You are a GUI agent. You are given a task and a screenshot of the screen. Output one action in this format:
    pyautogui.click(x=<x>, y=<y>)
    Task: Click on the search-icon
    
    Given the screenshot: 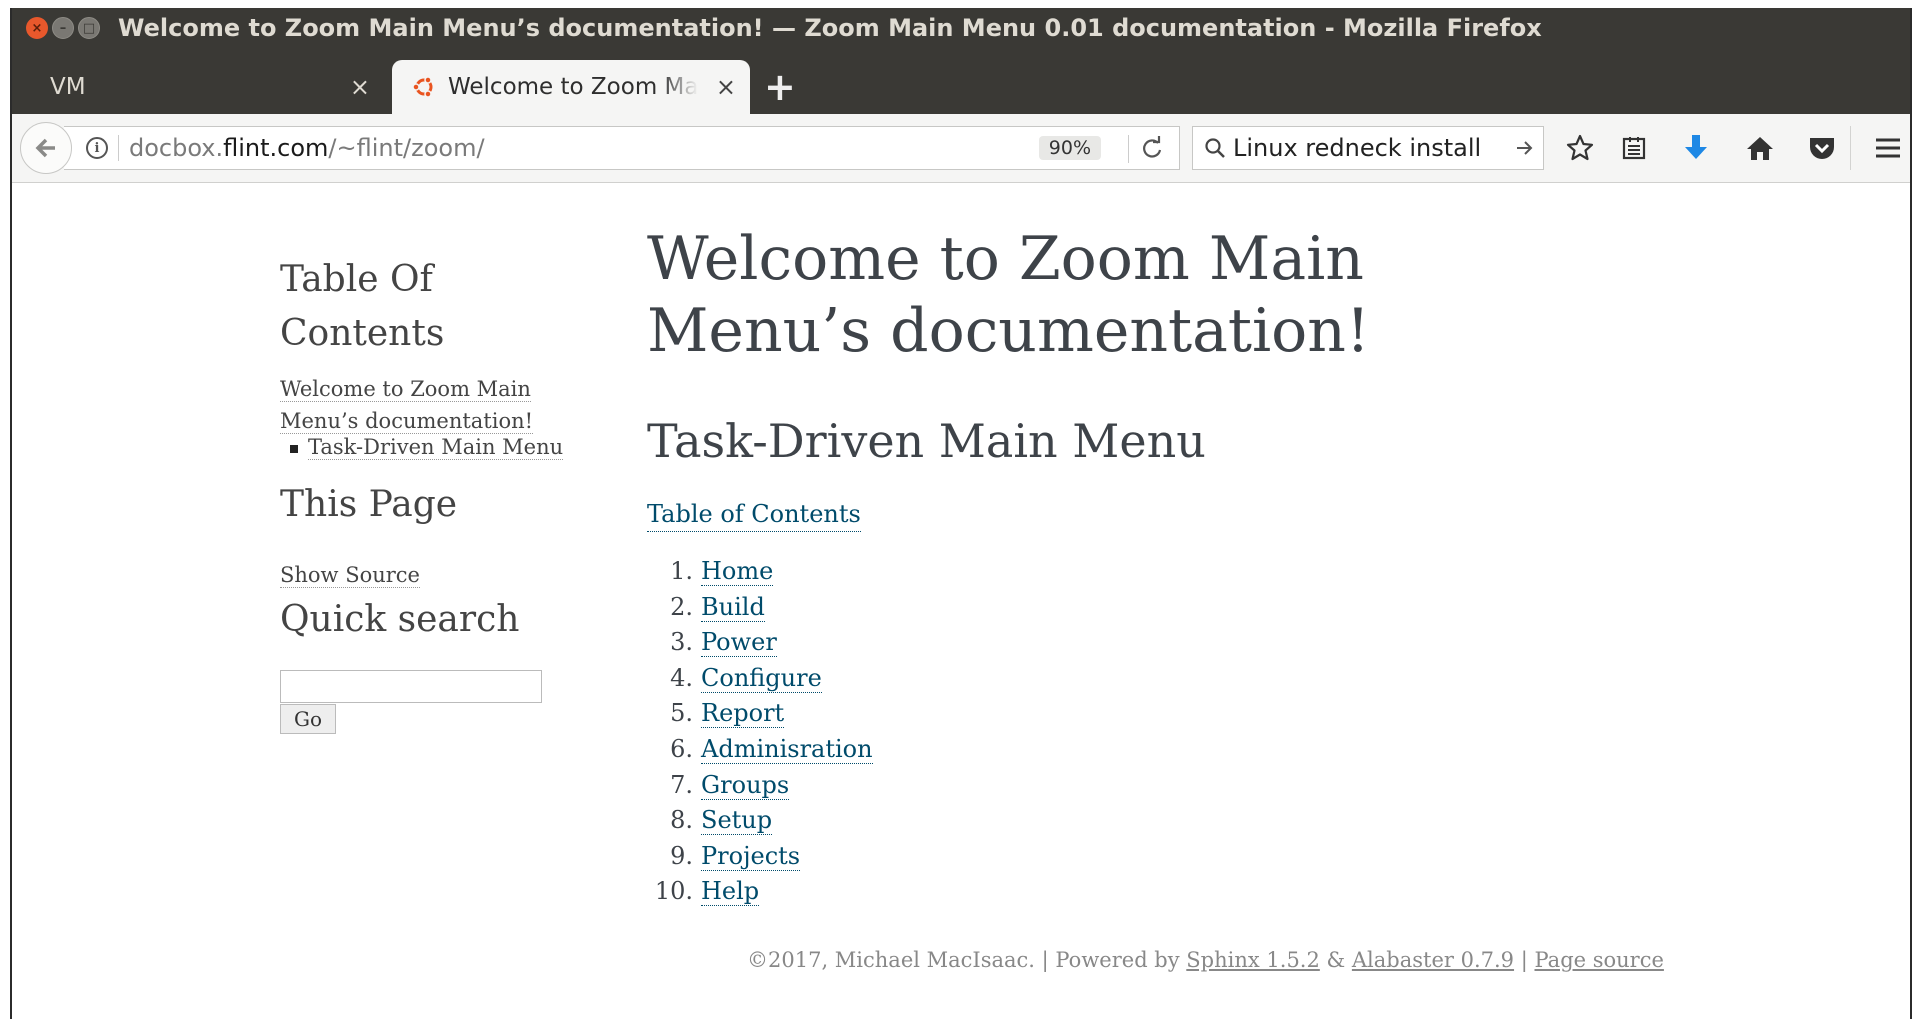 What is the action you would take?
    pyautogui.click(x=1215, y=148)
    